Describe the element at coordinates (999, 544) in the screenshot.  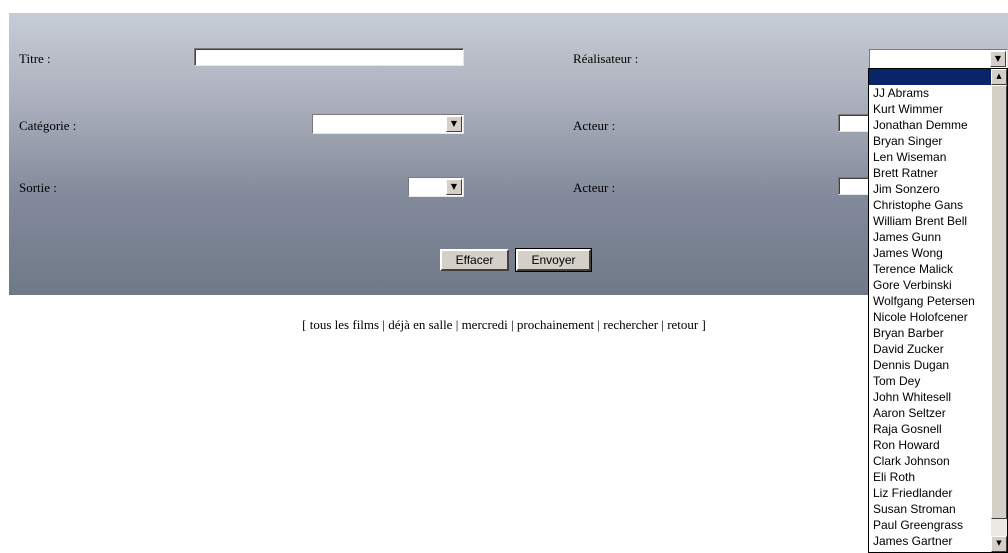
I see `scroll-down-icon: ▼` at that location.